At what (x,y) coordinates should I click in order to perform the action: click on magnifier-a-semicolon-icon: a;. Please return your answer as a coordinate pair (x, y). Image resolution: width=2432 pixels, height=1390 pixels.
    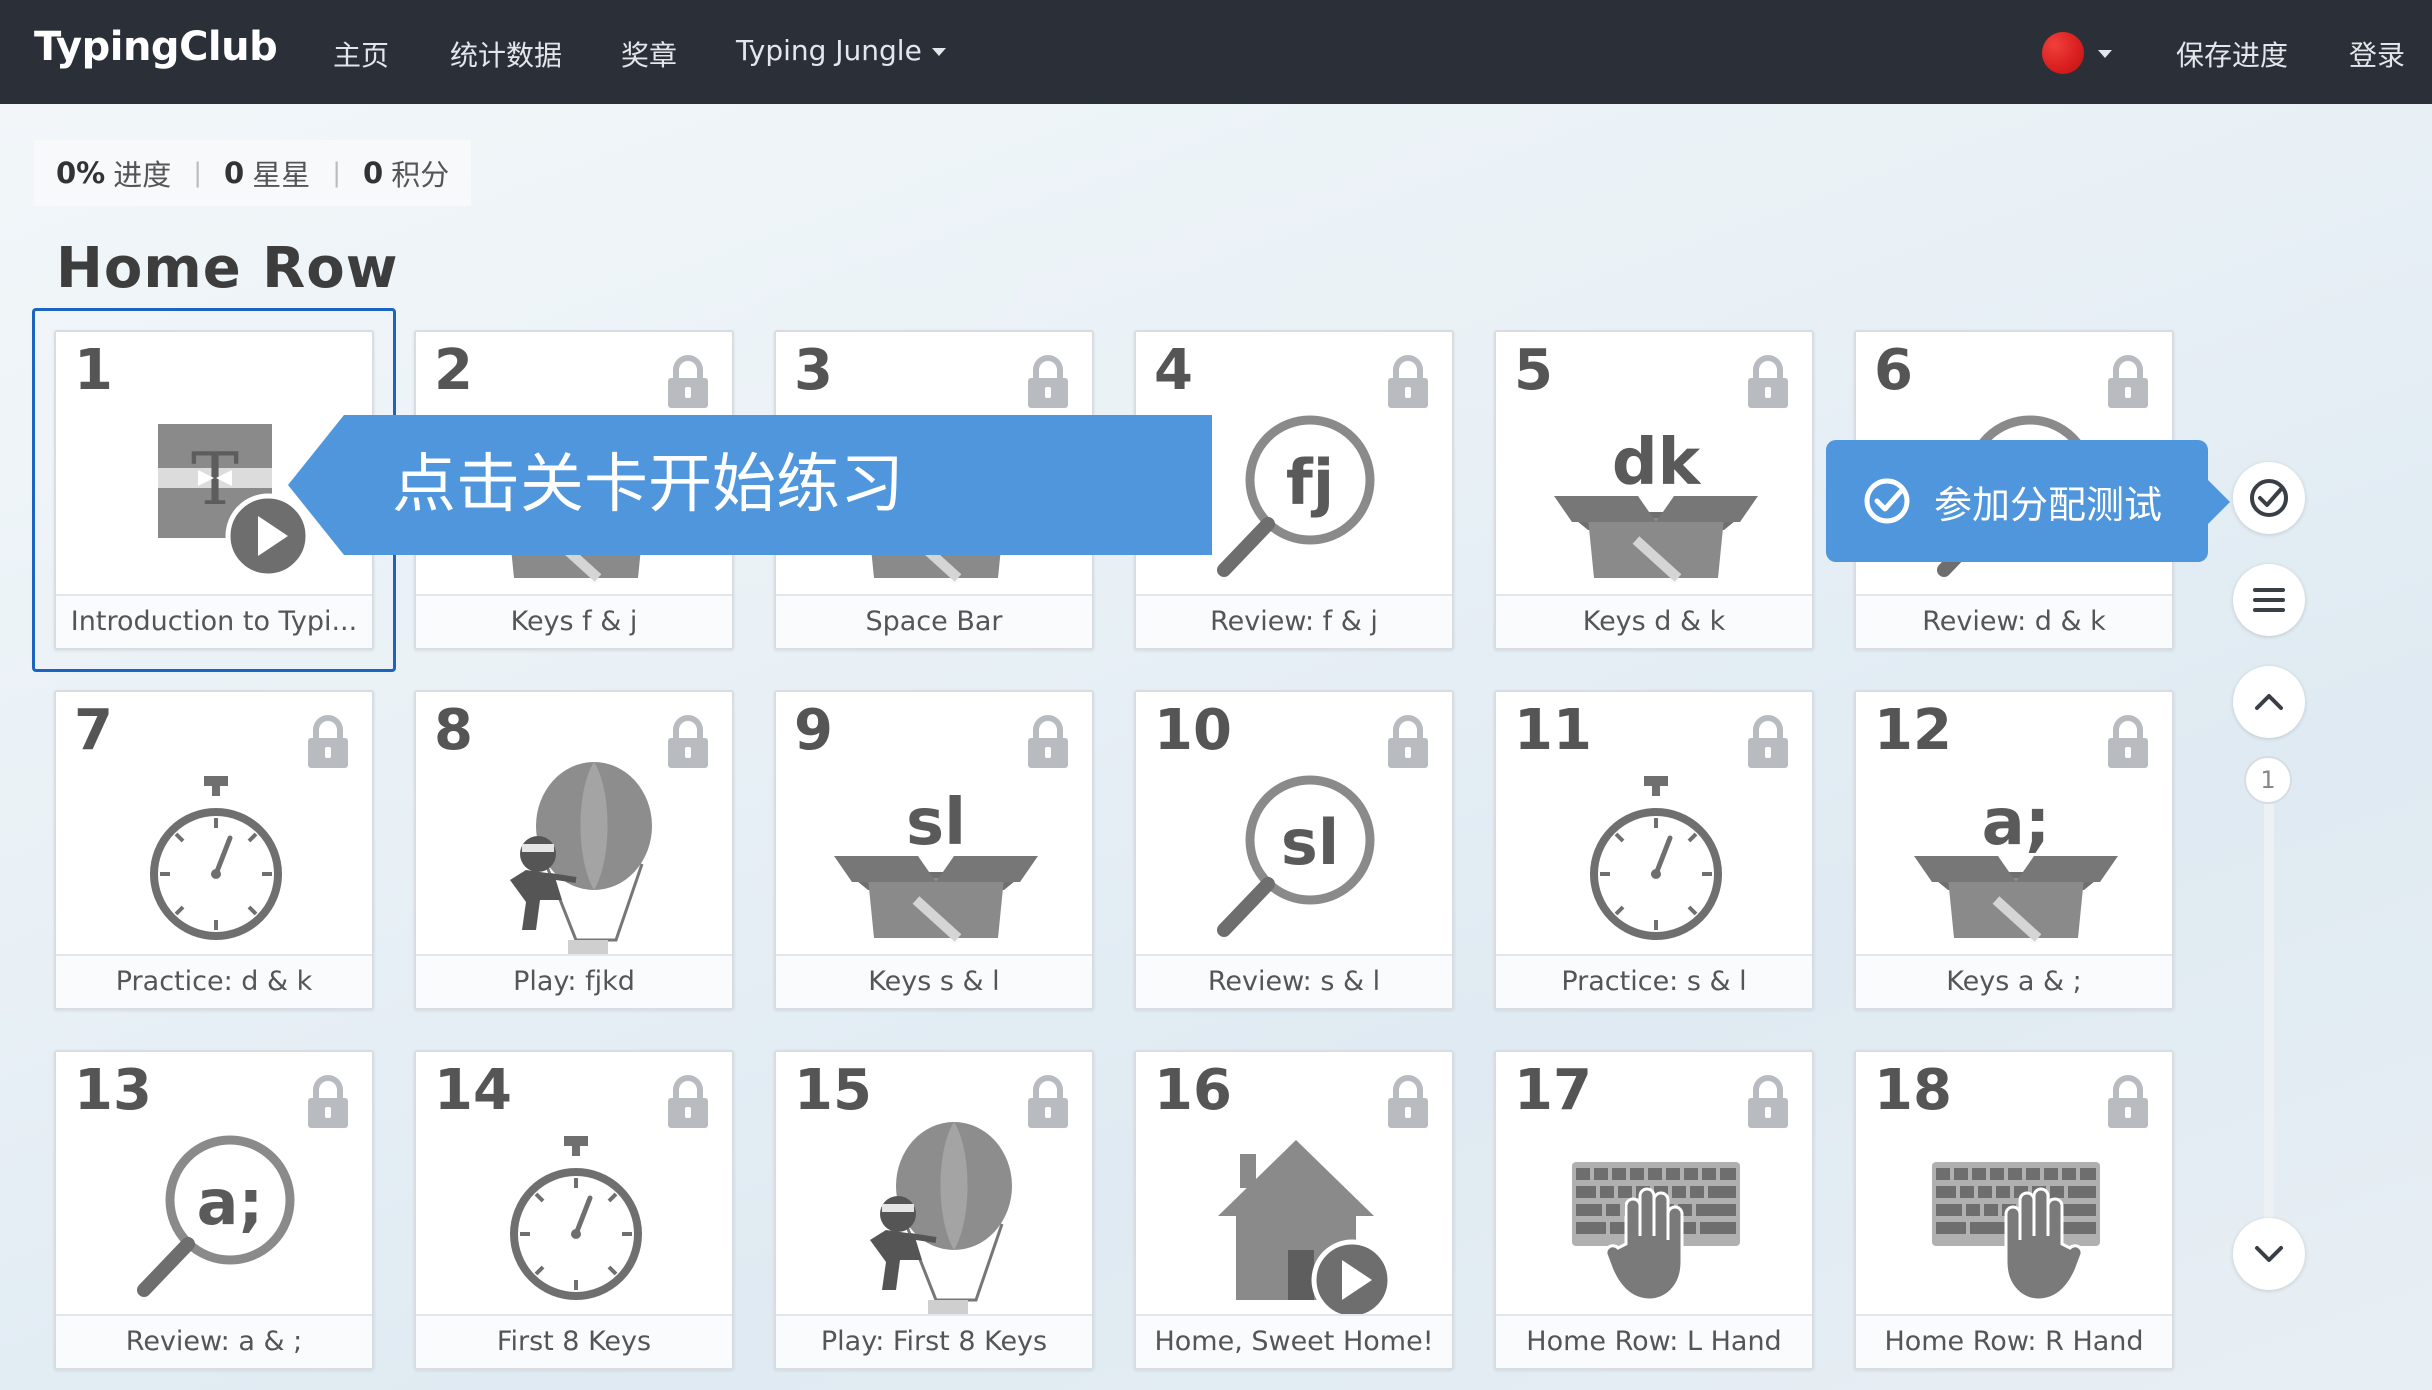
    Looking at the image, I should click on (216, 1218).